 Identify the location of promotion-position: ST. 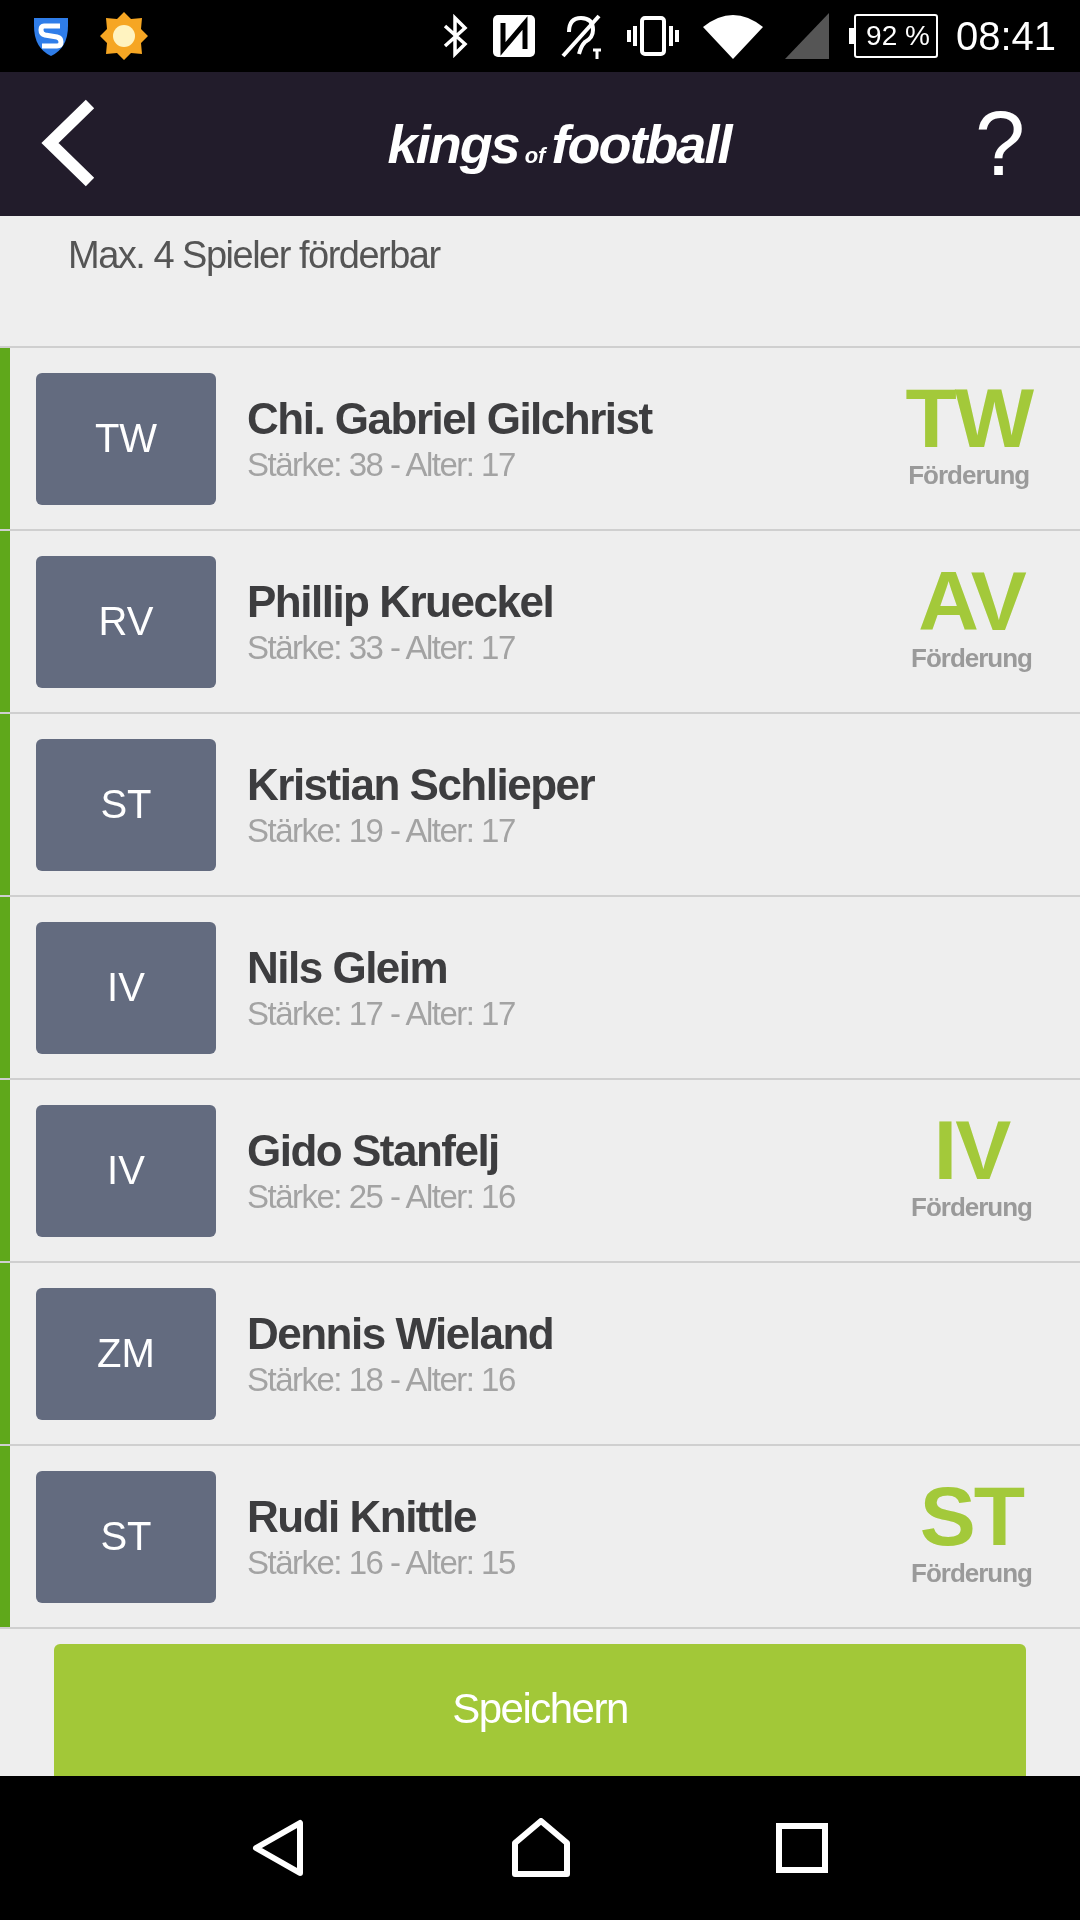
(971, 1516).